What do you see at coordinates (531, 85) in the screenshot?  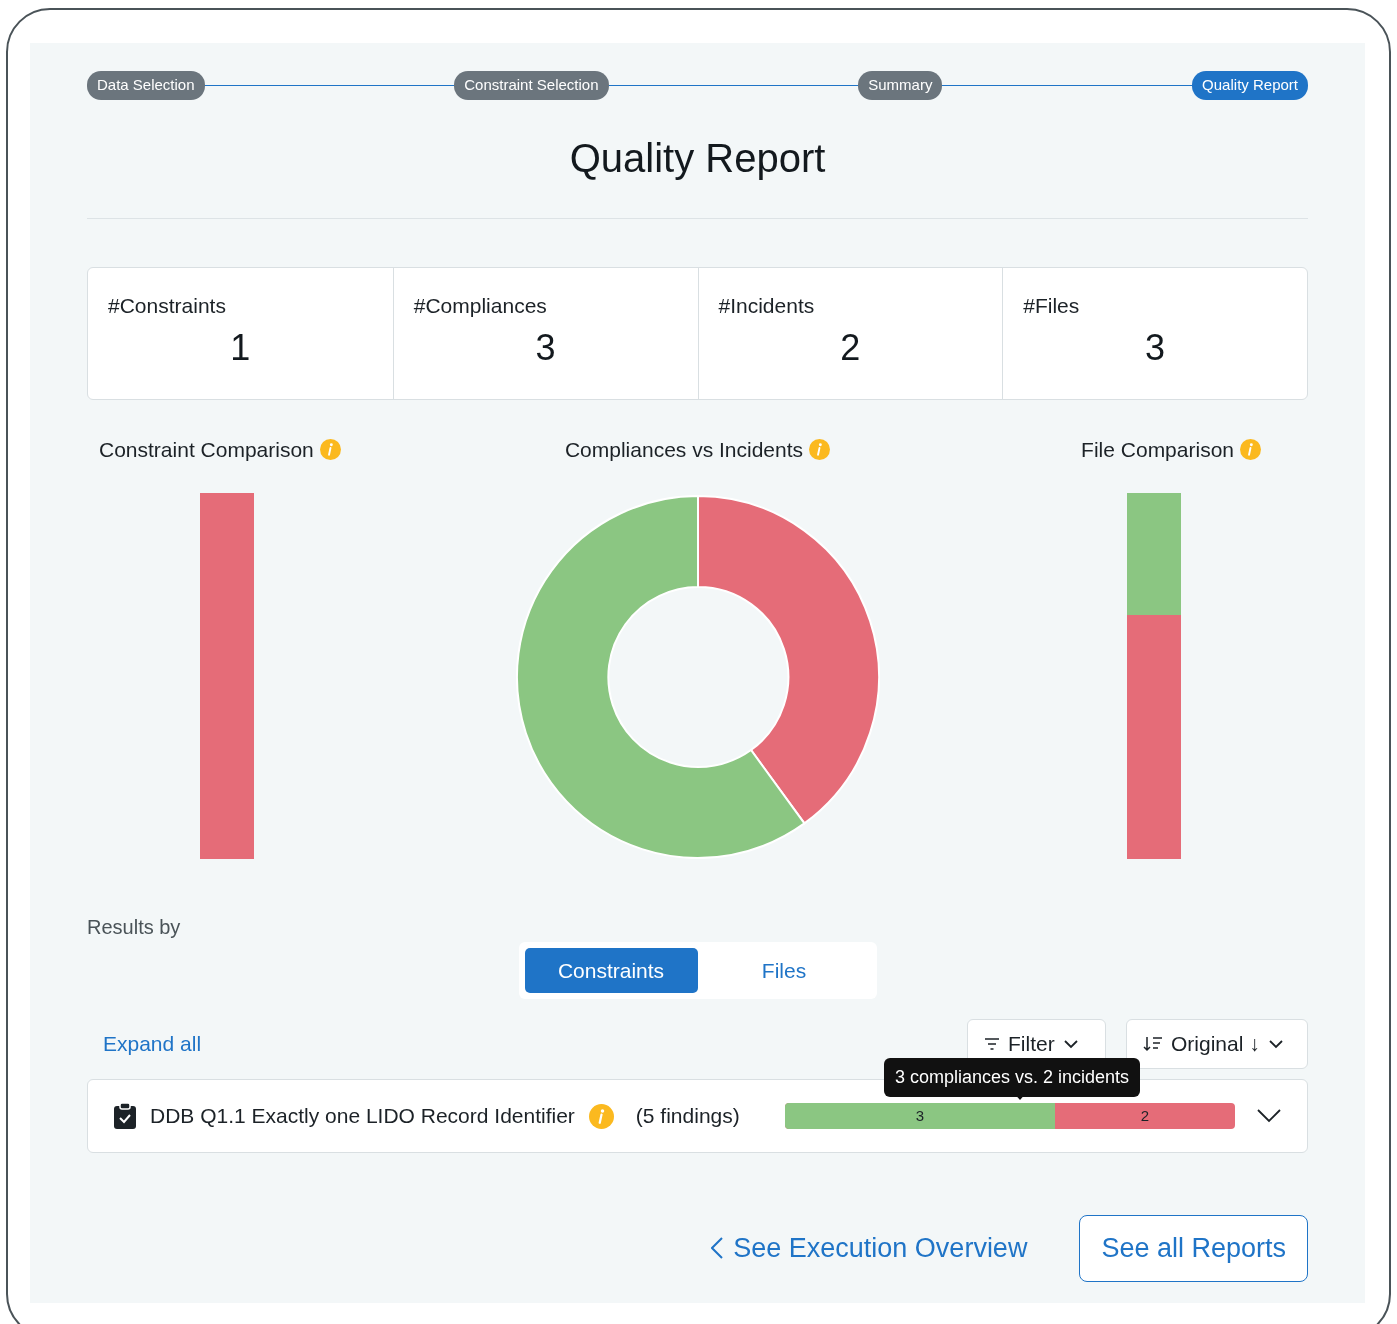 I see `stepper-step: Constraint Selection` at bounding box center [531, 85].